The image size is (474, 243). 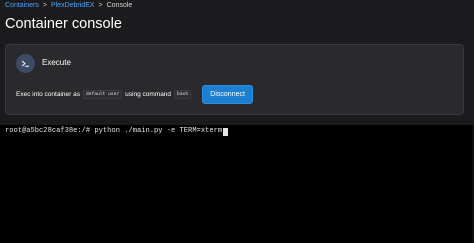 I want to click on exec-prefix-label: Exec into container as, so click(x=48, y=94).